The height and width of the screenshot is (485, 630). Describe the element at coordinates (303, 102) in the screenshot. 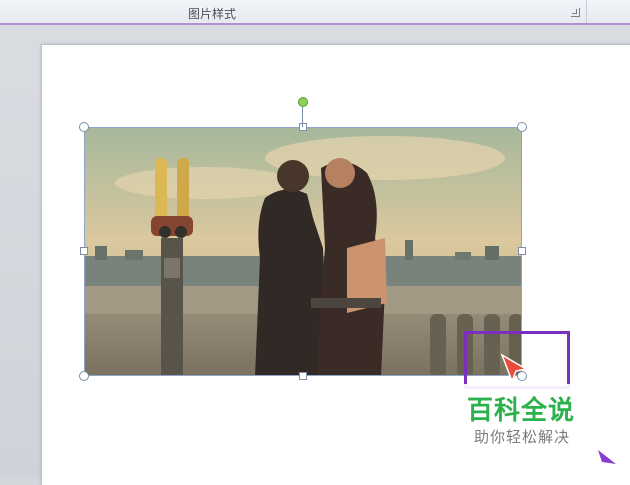

I see `rotate-handle-icon` at that location.